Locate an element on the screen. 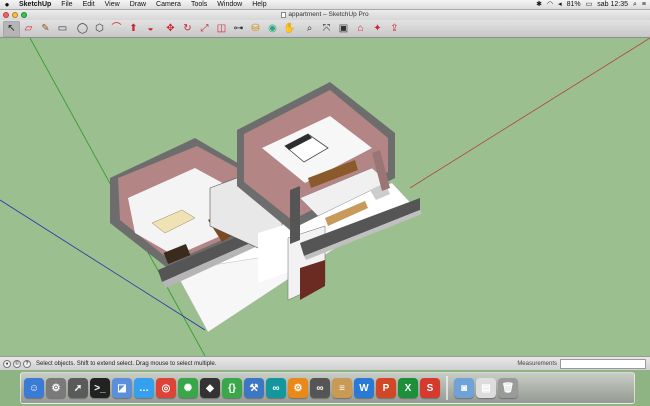 Image resolution: width=650 pixels, height=406 pixels. dock-chrome-icon: ◎ is located at coordinates (166, 388).